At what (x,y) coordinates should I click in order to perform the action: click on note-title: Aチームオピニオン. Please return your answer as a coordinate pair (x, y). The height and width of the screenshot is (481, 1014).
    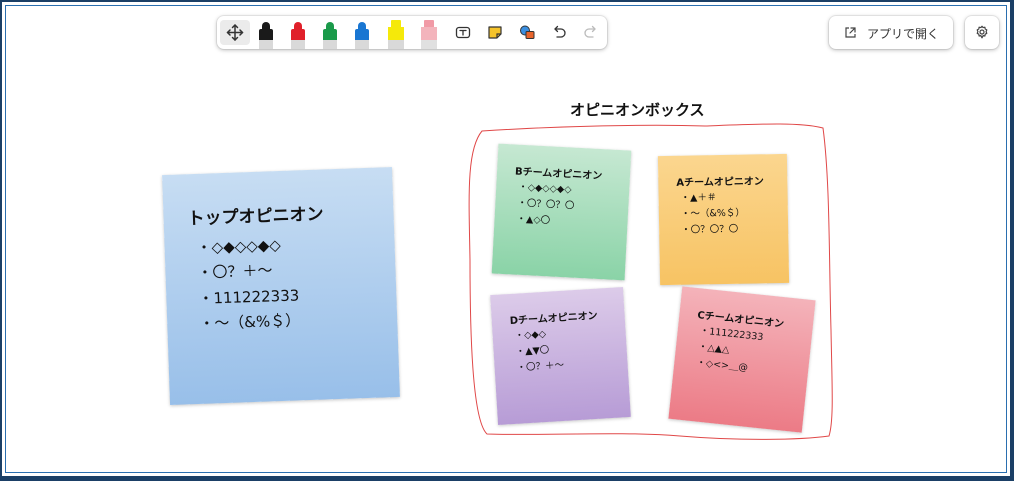
    Looking at the image, I should click on (720, 182).